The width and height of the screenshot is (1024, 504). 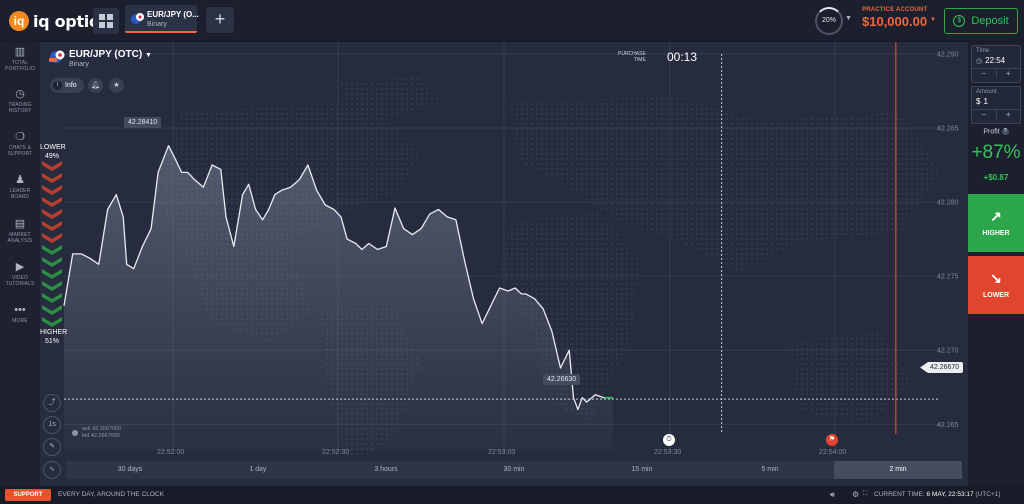 What do you see at coordinates (848, 18) in the screenshot?
I see `chevron-down-icon: ▼` at bounding box center [848, 18].